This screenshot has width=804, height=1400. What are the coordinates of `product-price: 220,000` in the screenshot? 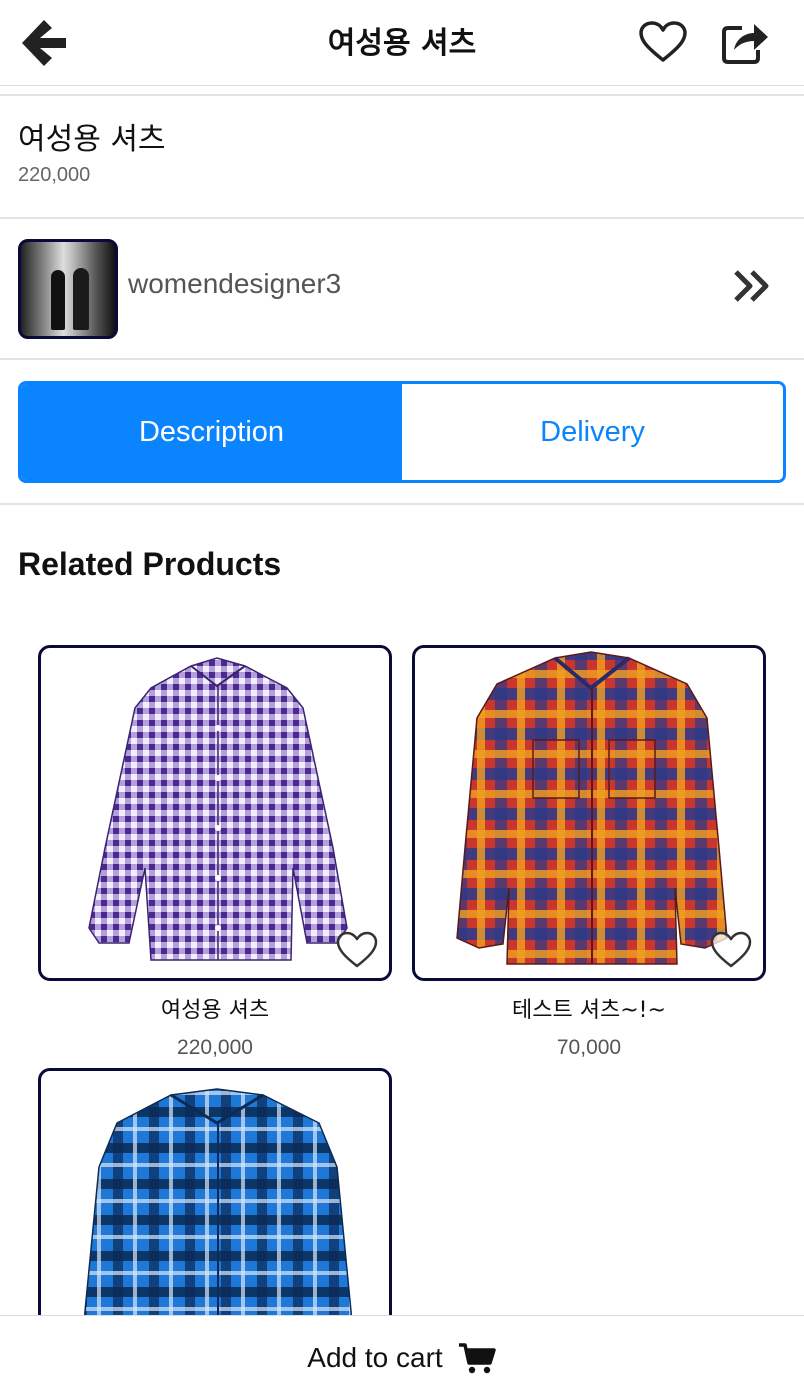 It's located at (54, 175).